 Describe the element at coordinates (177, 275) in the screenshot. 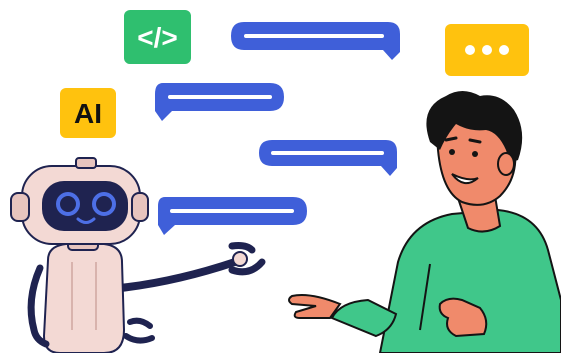

I see `robot-arm` at that location.